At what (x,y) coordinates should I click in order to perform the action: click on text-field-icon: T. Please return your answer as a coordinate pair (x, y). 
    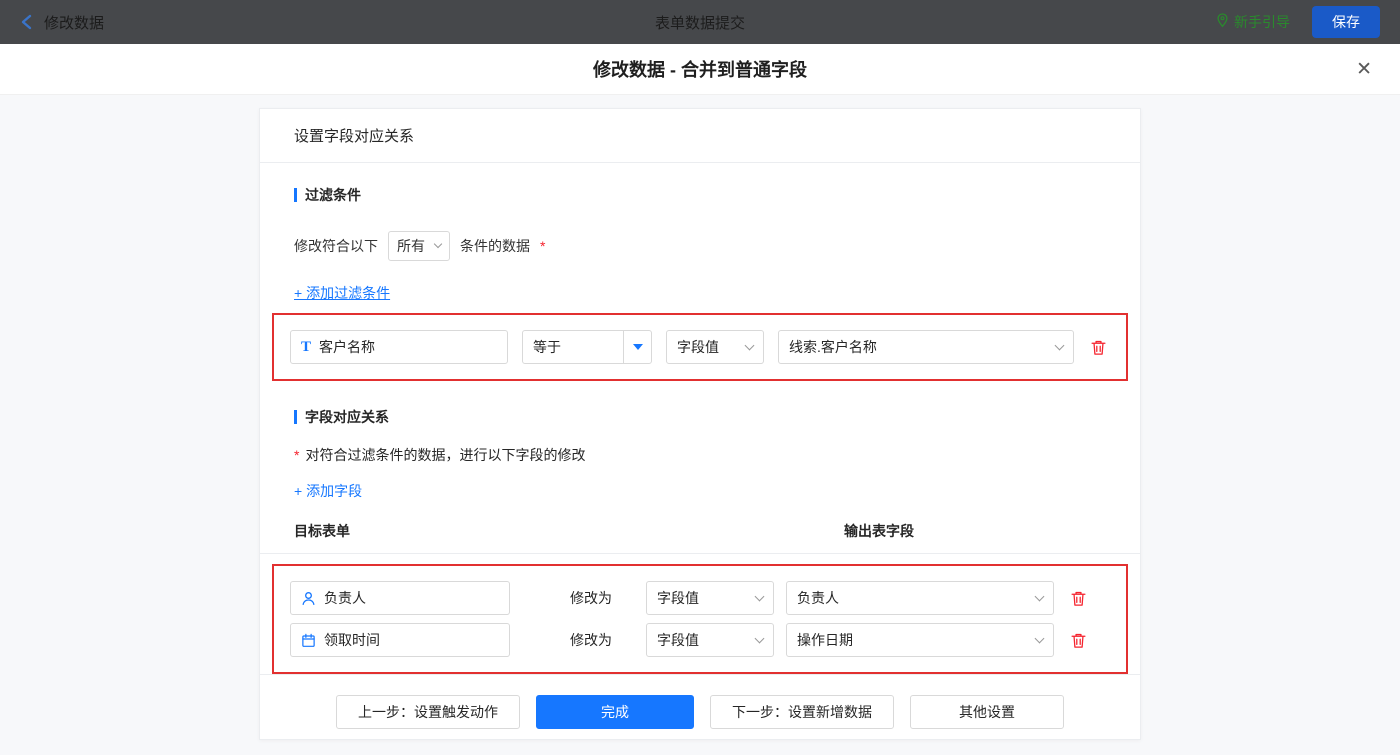
    Looking at the image, I should click on (306, 346).